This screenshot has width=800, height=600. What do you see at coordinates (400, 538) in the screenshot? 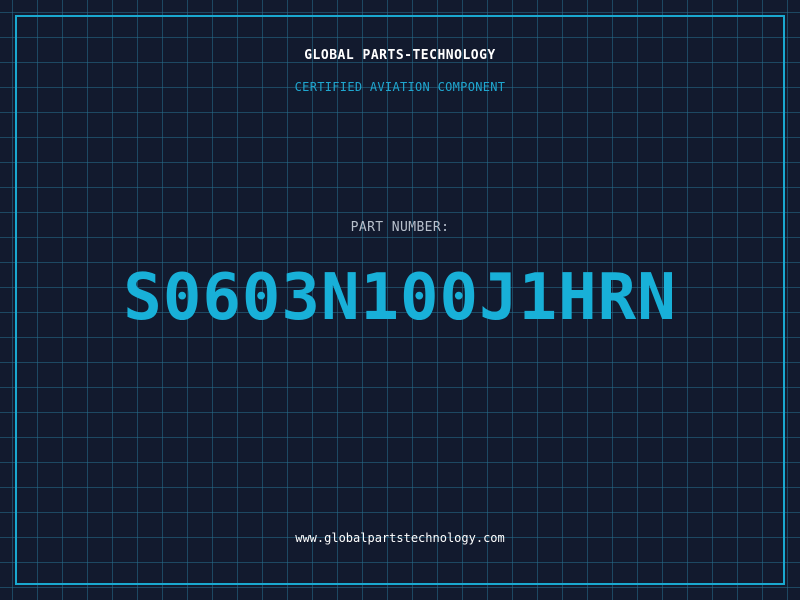
I see `website-url: www.globalpartstechnology.com` at bounding box center [400, 538].